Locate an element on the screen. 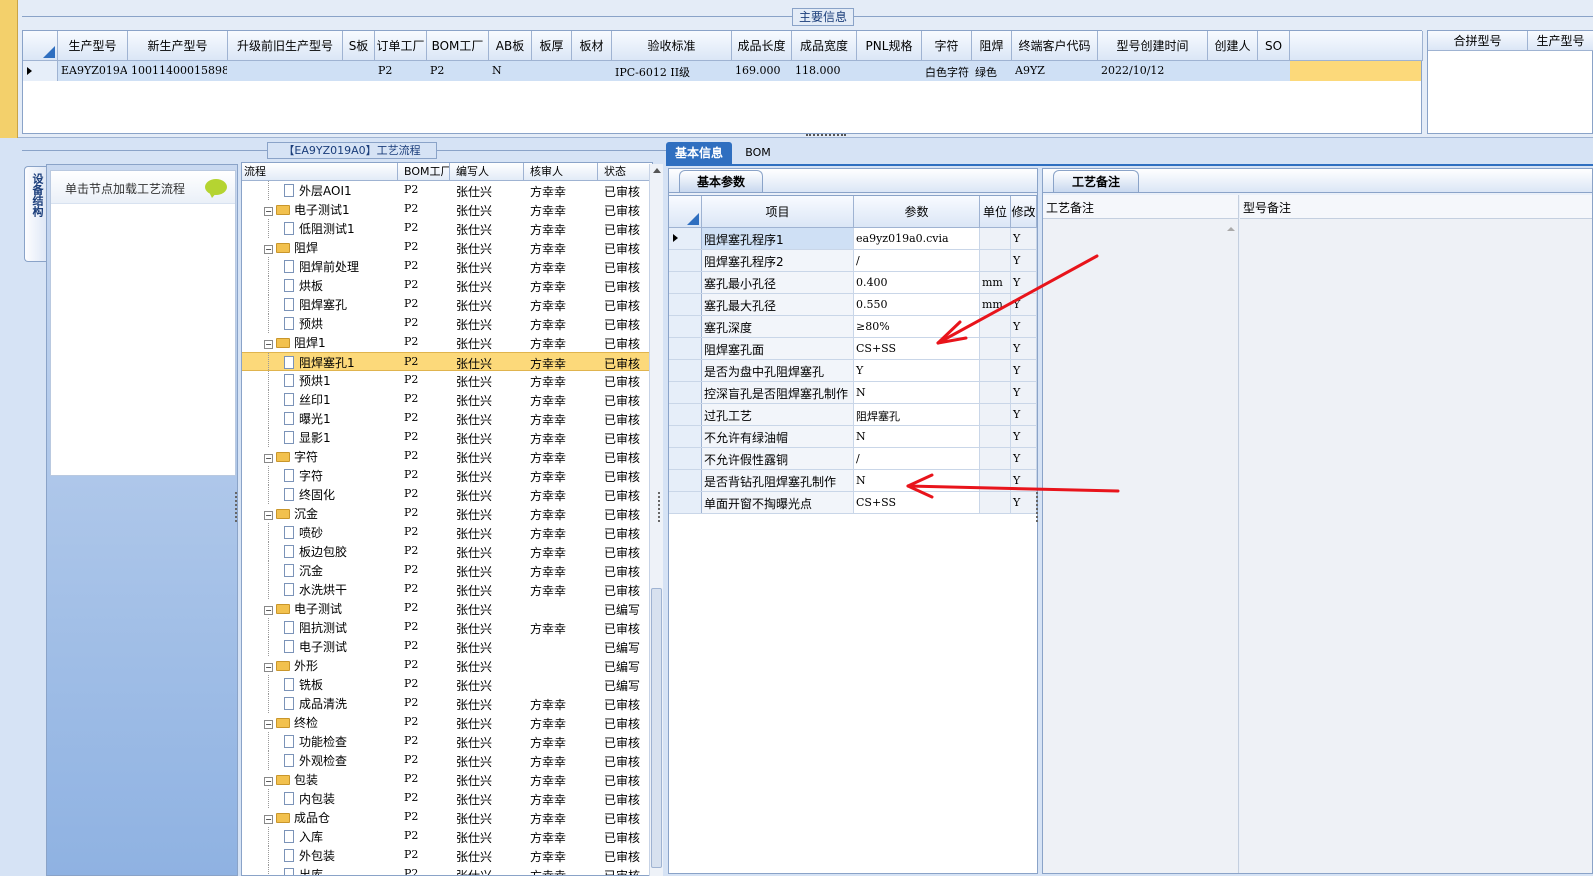  annotation-arrows is located at coordinates (1013, 376).